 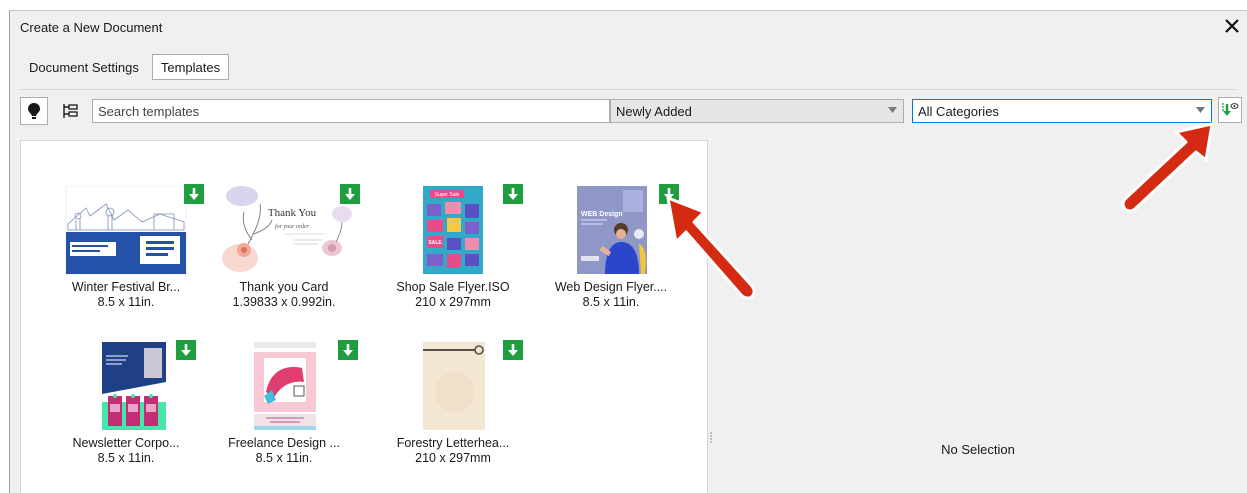 What do you see at coordinates (351, 111) in the screenshot?
I see `search-input` at bounding box center [351, 111].